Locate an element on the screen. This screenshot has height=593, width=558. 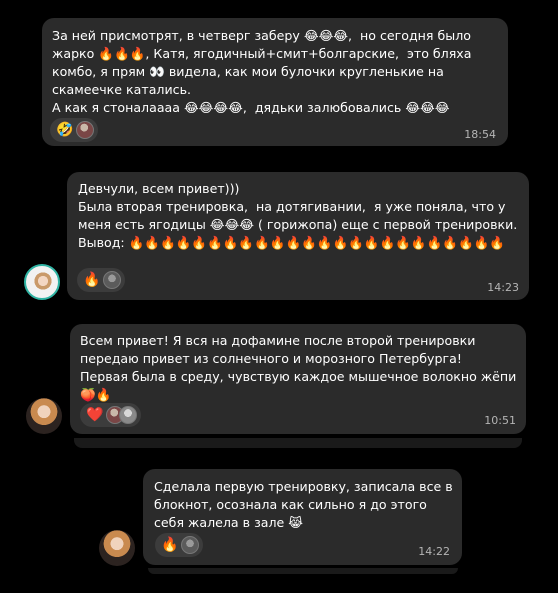
reactions: ❤️ is located at coordinates (111, 415).